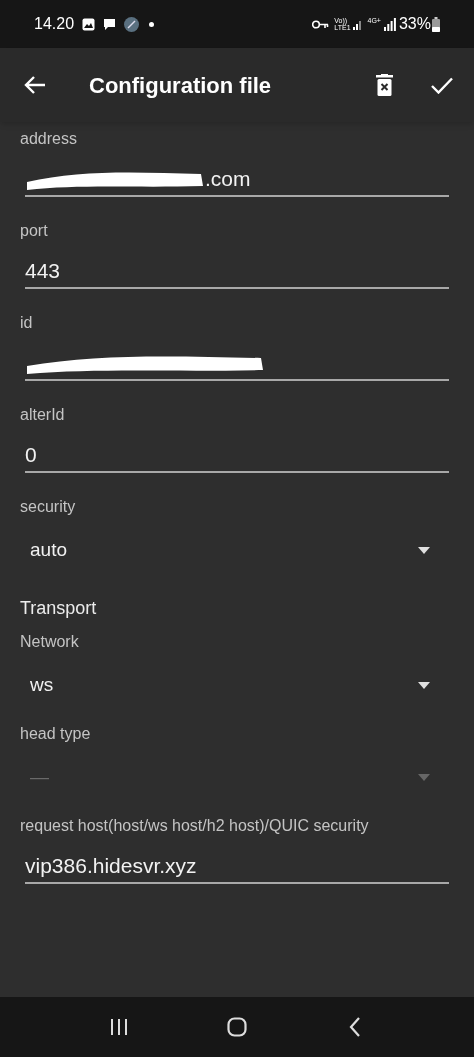 The width and height of the screenshot is (474, 1057). I want to click on status-time: 14.20, so click(54, 24).